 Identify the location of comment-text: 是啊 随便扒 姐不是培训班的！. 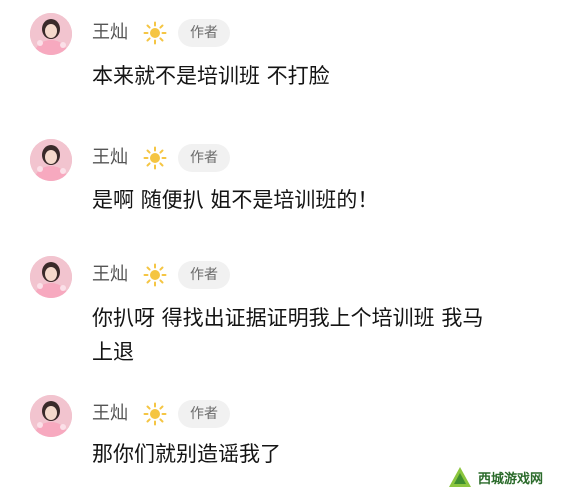
(235, 200).